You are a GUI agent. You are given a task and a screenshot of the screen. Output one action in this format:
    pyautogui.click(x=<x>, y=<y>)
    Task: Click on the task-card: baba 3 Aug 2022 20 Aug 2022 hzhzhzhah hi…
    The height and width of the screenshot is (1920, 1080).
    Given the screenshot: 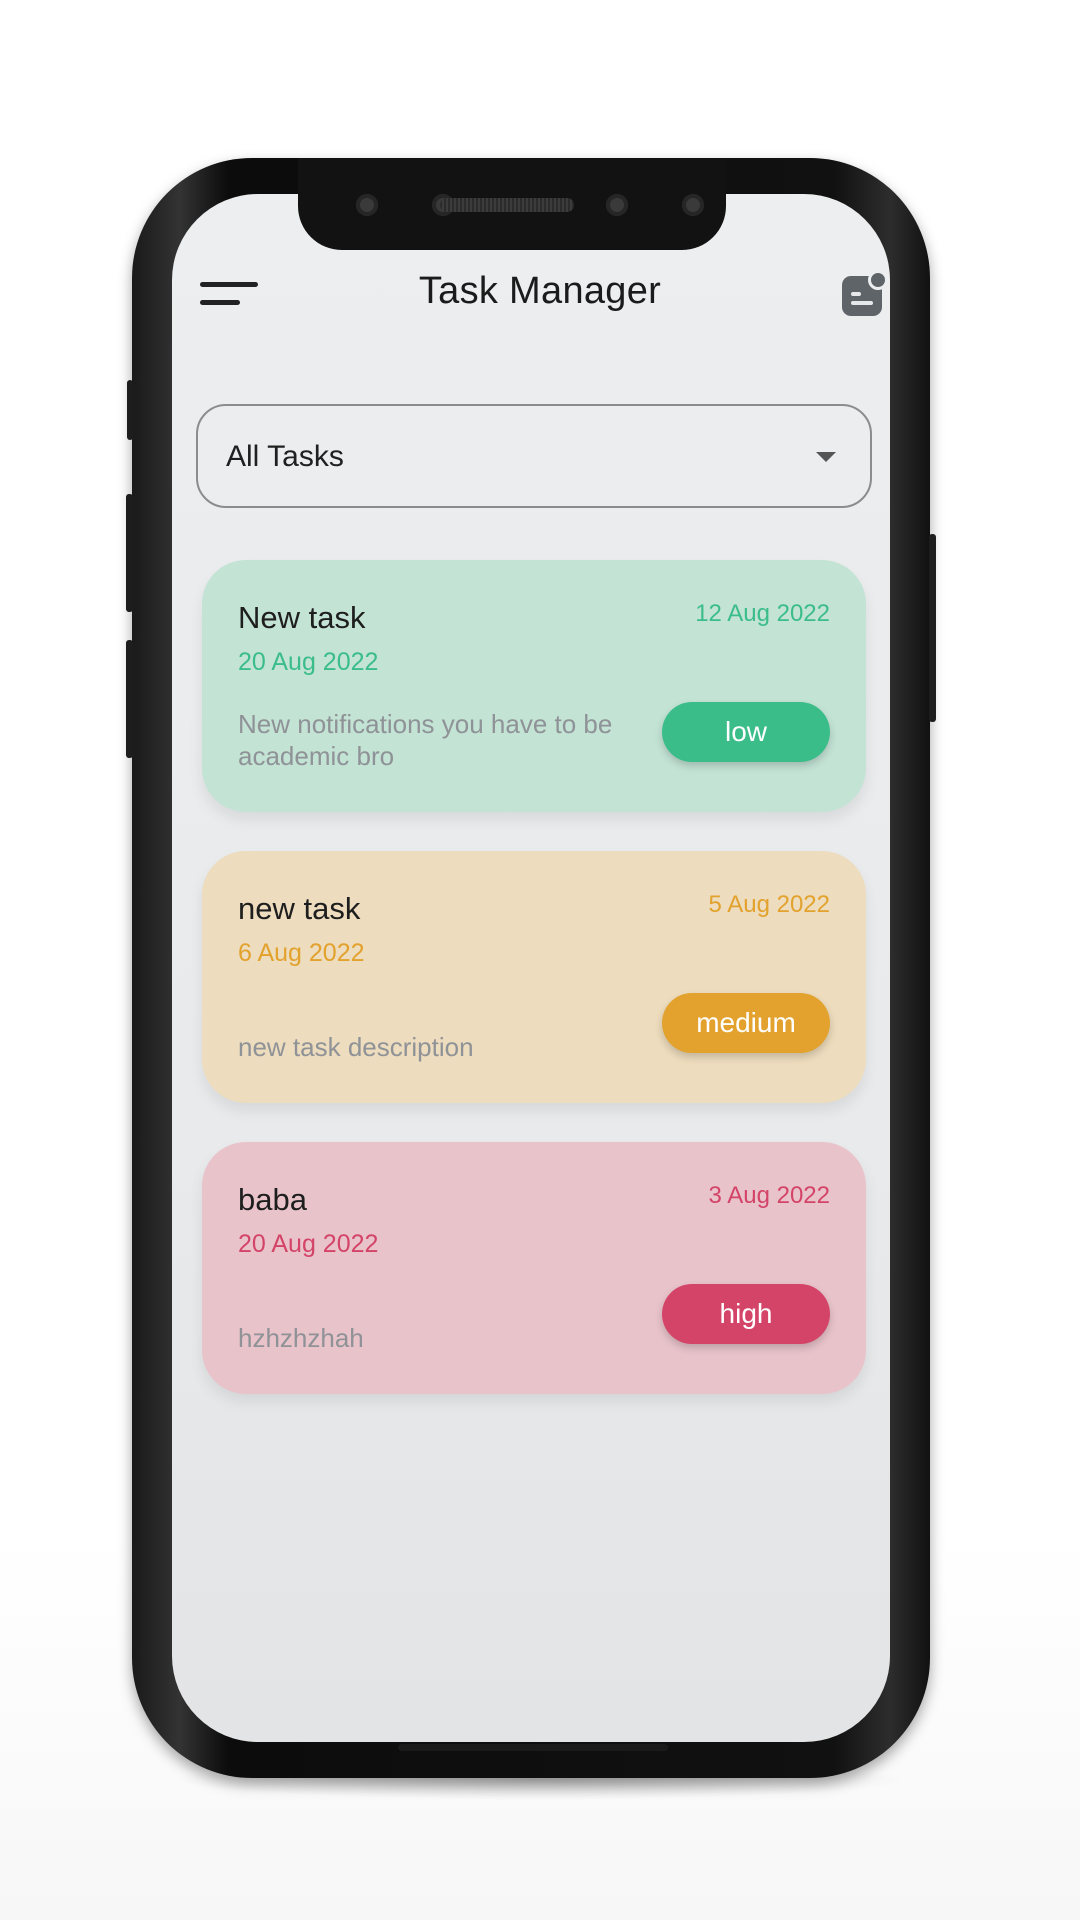 What is the action you would take?
    pyautogui.click(x=534, y=1268)
    